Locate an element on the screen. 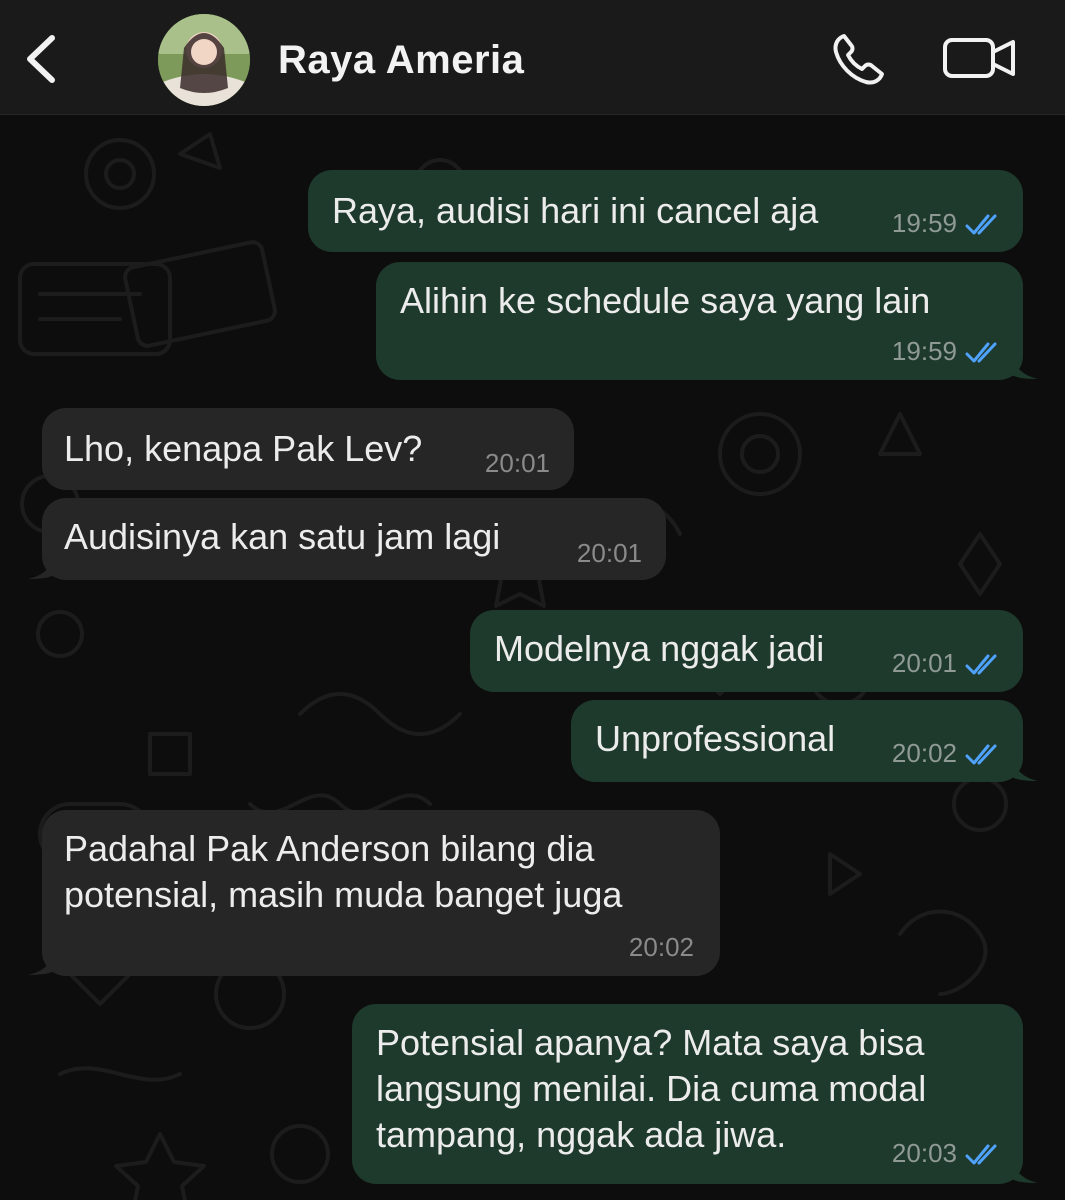 The height and width of the screenshot is (1200, 1065). phone-icon is located at coordinates (858, 59).